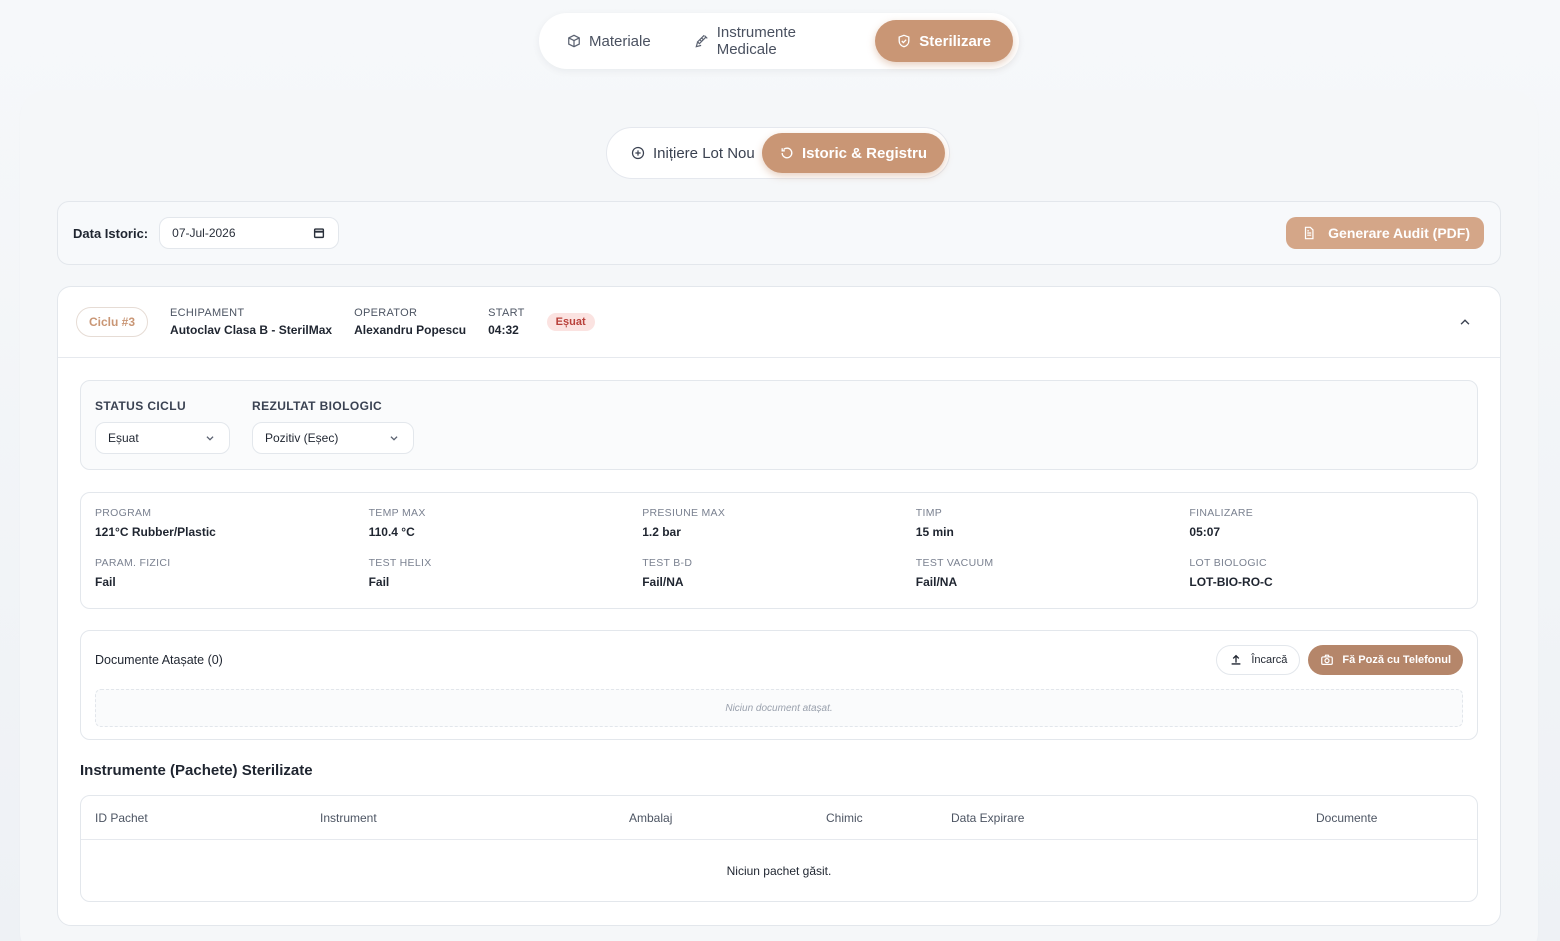 The height and width of the screenshot is (941, 1560). What do you see at coordinates (864, 153) in the screenshot?
I see `tab-istoric-label: Istoric & Registru` at bounding box center [864, 153].